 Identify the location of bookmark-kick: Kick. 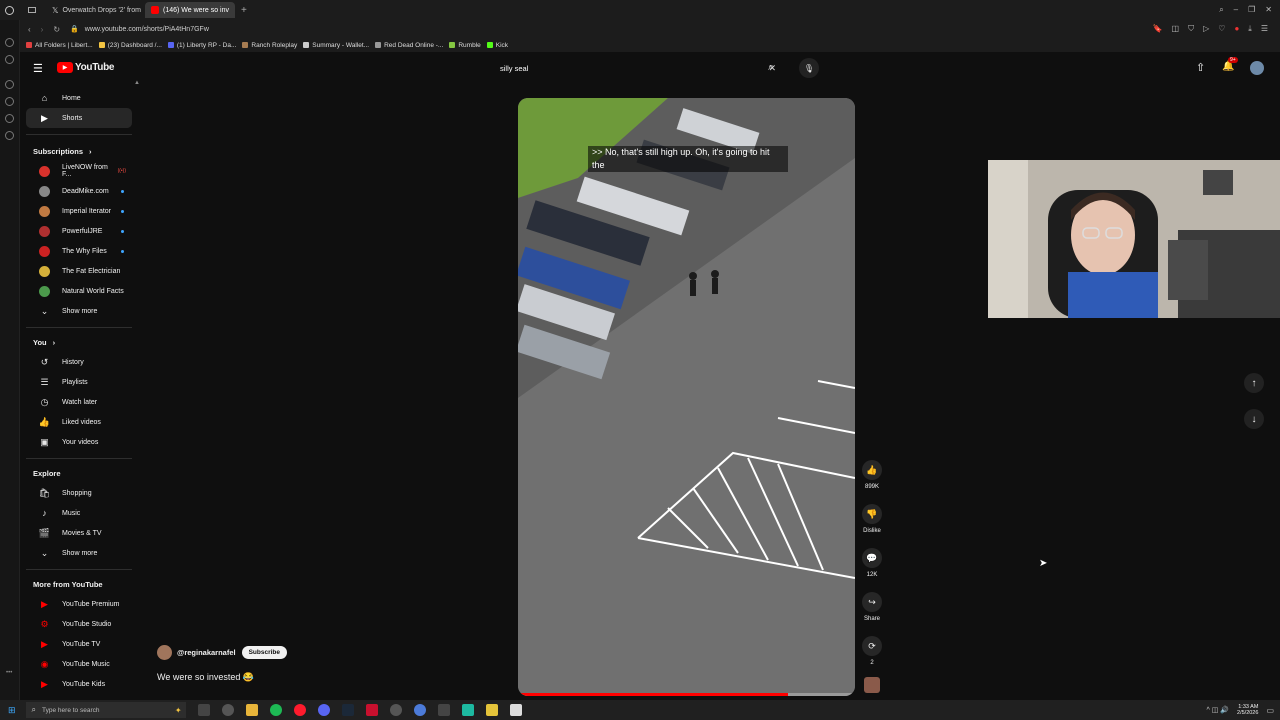
(497, 45).